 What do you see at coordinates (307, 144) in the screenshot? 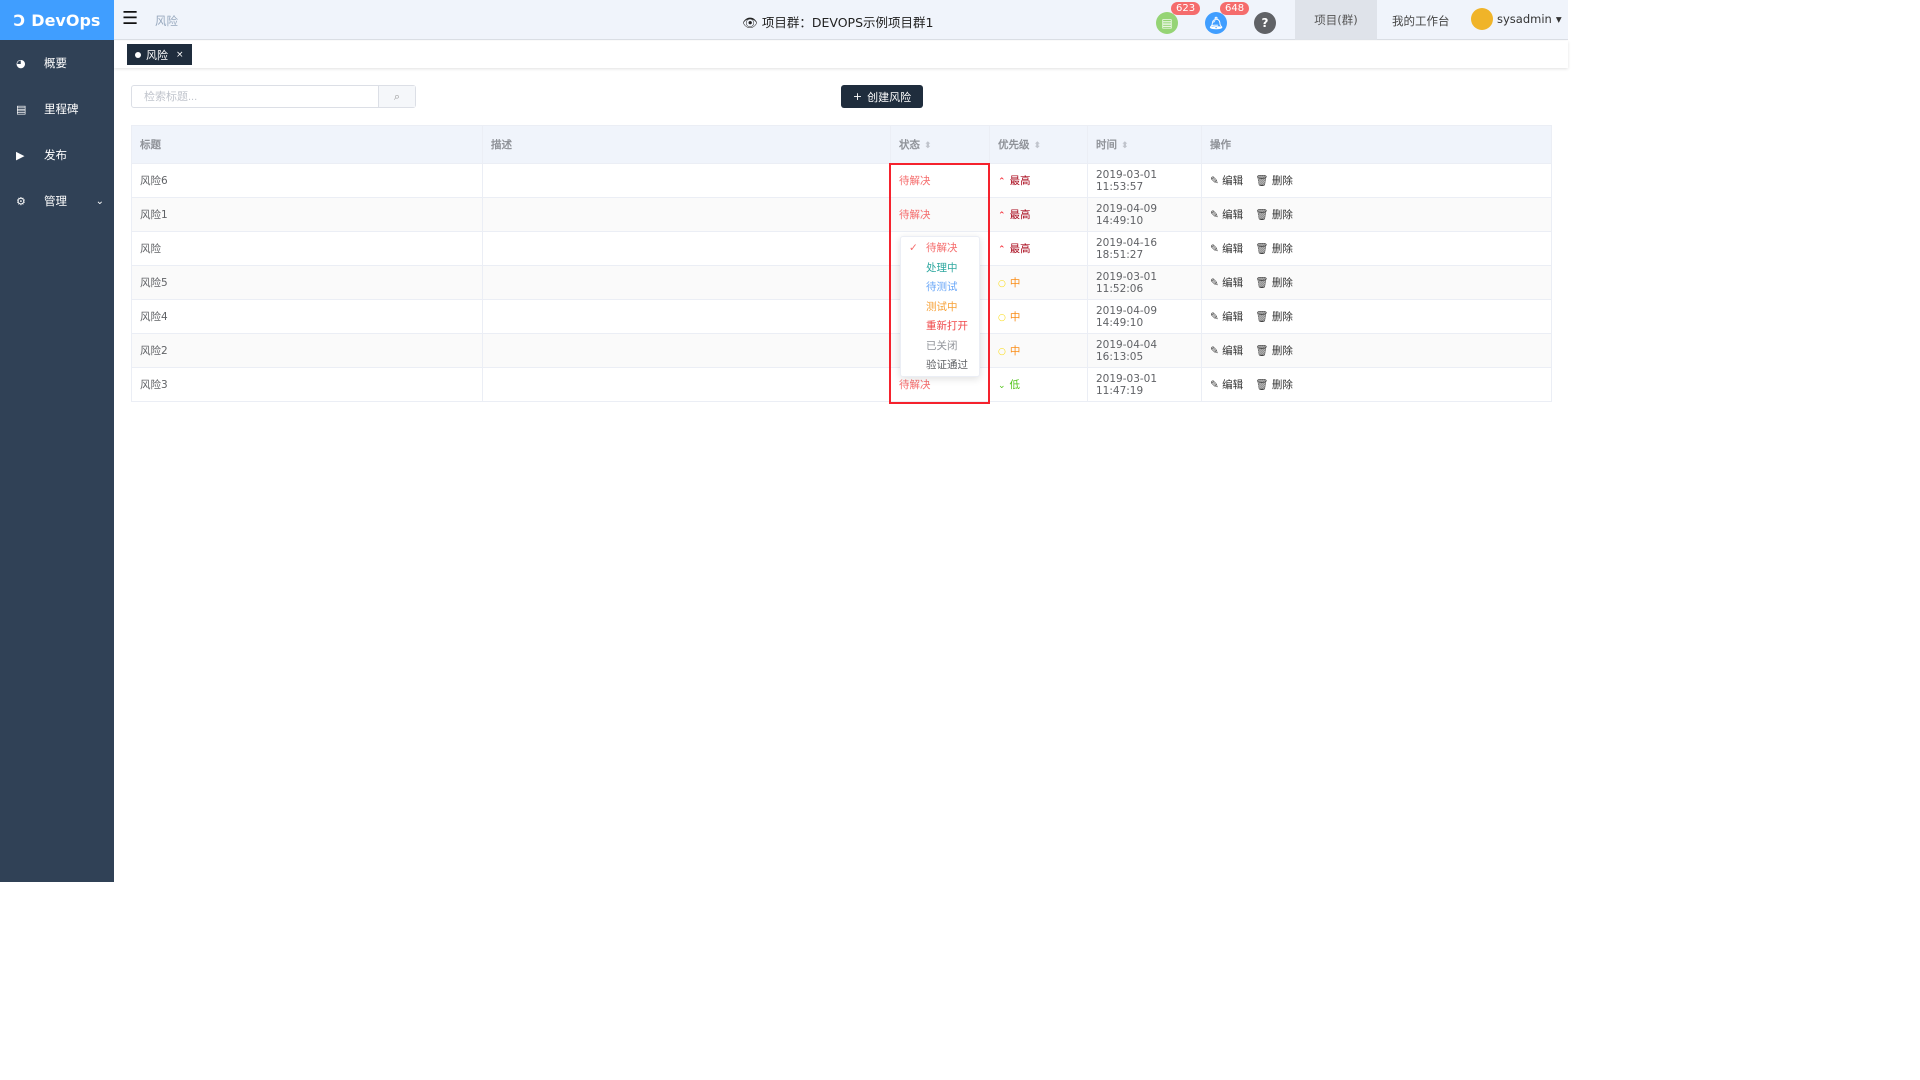
I see `column-title: 标题` at bounding box center [307, 144].